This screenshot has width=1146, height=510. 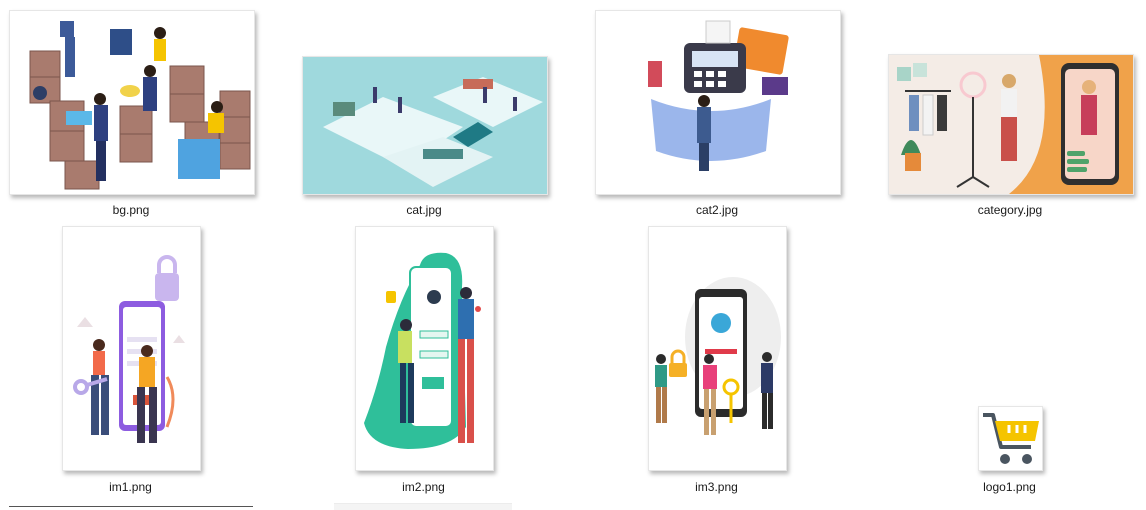 What do you see at coordinates (1011, 124) in the screenshot?
I see `fashion-livestream-thumbnail-icon` at bounding box center [1011, 124].